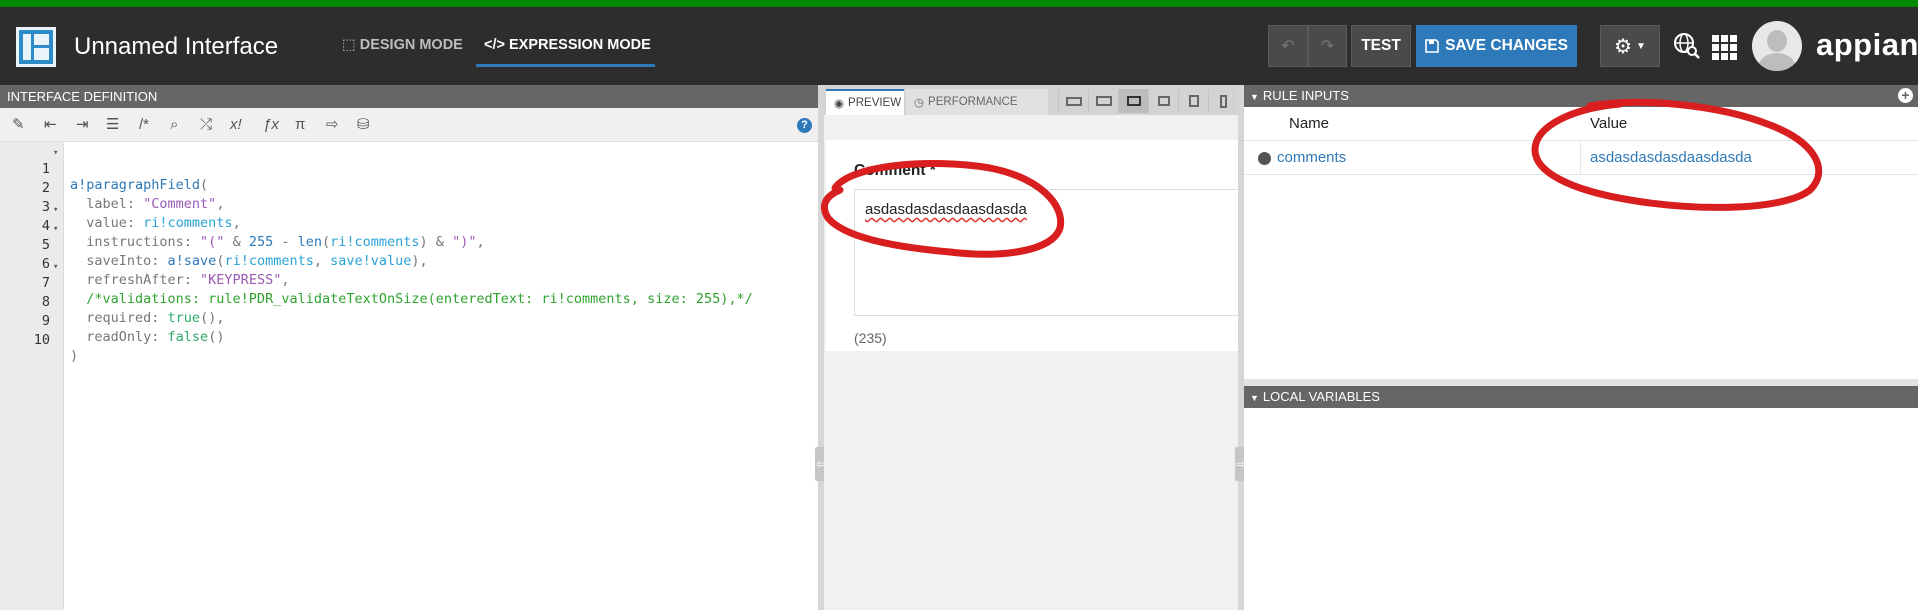  What do you see at coordinates (1133, 101) in the screenshot?
I see `desktop-icon` at bounding box center [1133, 101].